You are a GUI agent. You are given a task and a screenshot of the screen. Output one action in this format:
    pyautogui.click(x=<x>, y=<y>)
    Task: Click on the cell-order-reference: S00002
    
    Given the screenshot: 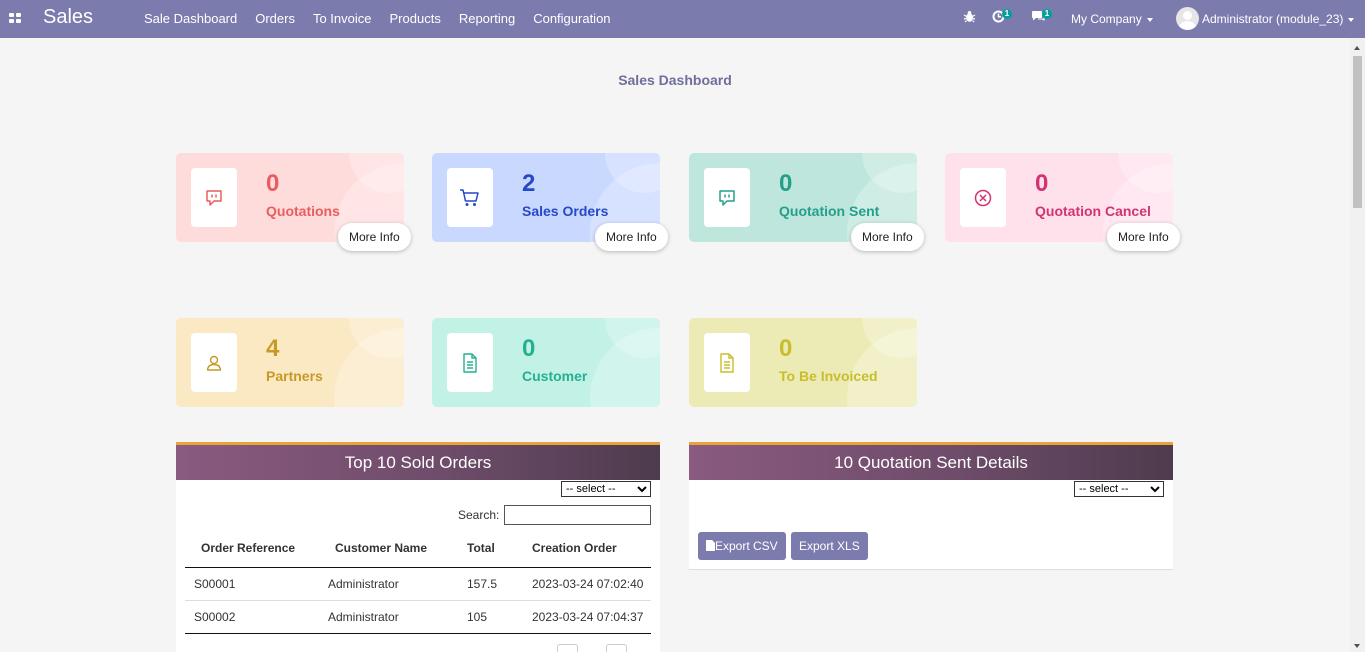 What is the action you would take?
    pyautogui.click(x=255, y=617)
    